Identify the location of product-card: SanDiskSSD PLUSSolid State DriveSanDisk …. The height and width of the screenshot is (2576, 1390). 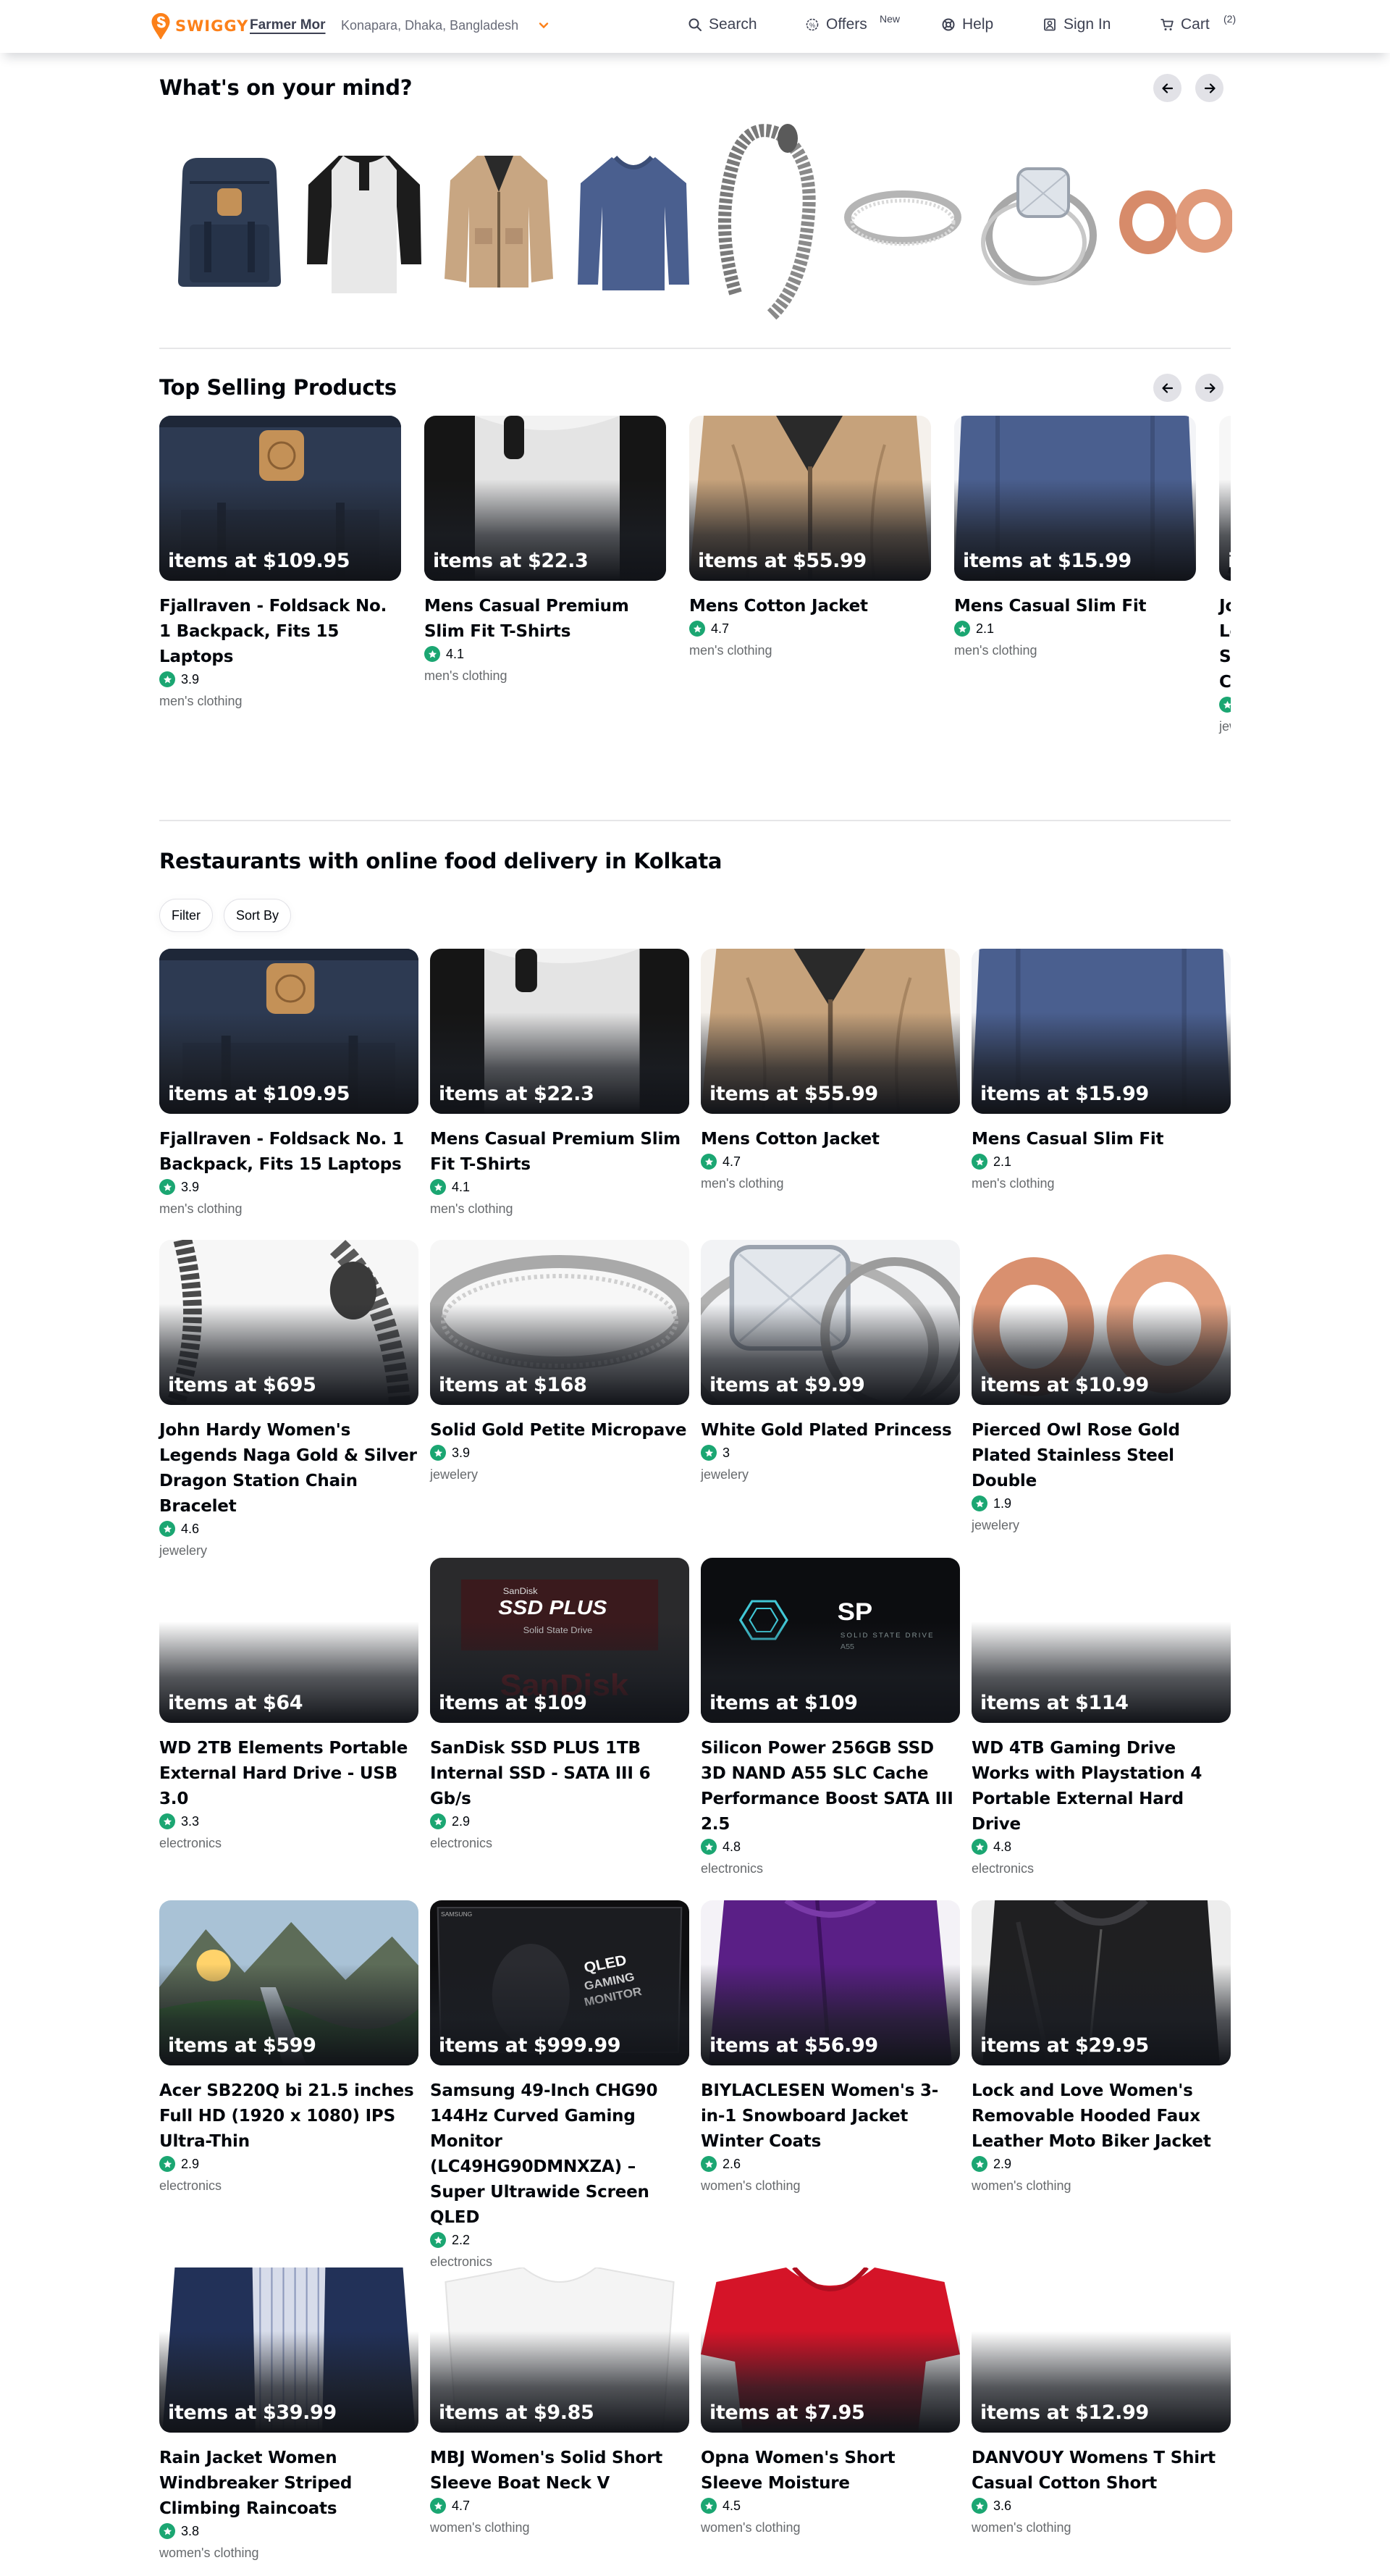
(559, 1706).